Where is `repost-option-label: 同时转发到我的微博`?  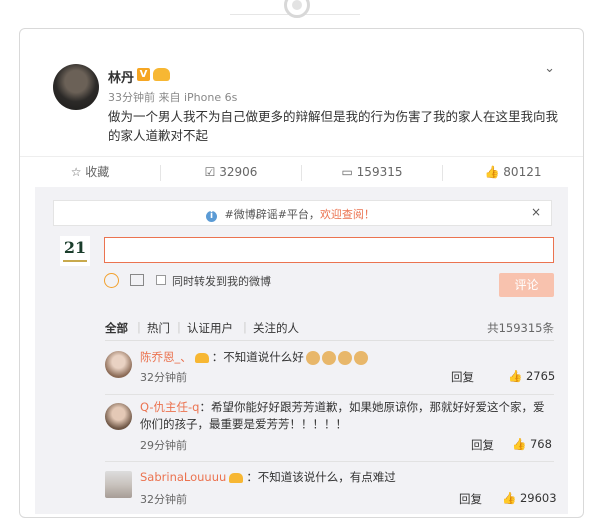 repost-option-label: 同时转发到我的微博 is located at coordinates (221, 281).